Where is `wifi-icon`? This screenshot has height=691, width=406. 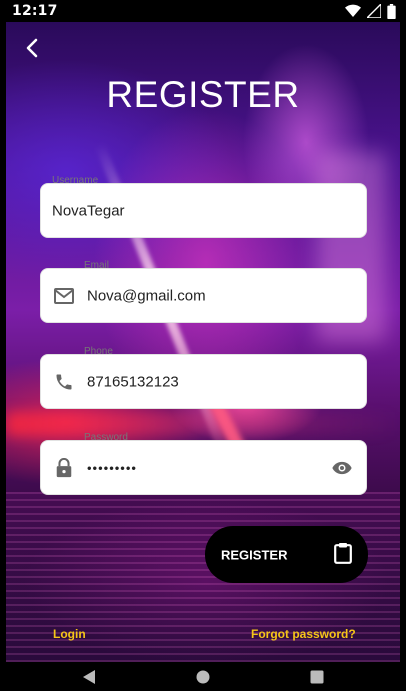 wifi-icon is located at coordinates (353, 11).